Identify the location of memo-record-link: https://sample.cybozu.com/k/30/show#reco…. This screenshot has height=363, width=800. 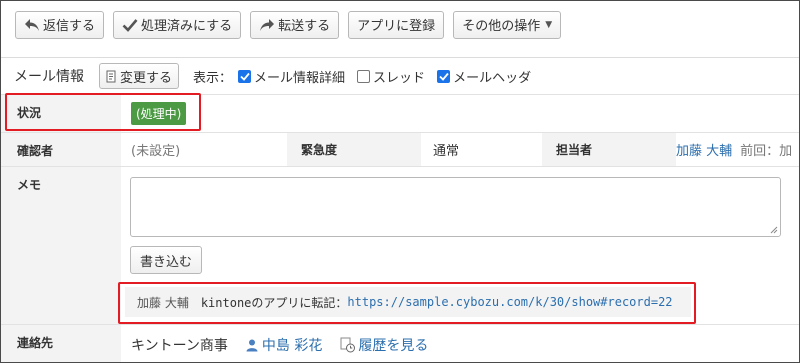
(509, 302).